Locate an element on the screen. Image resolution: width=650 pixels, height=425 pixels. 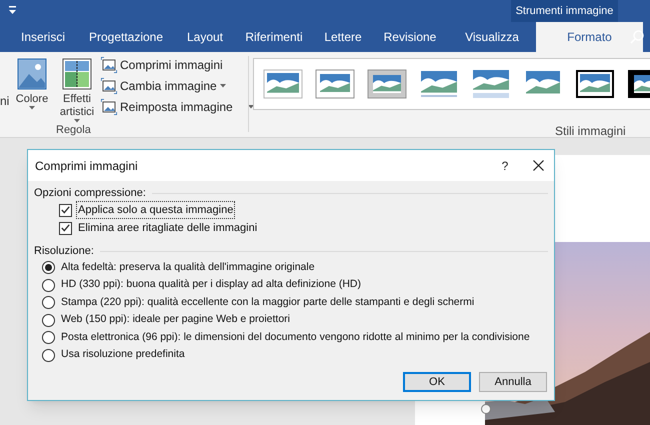
ribbon-tab: Formato is located at coordinates (589, 37).